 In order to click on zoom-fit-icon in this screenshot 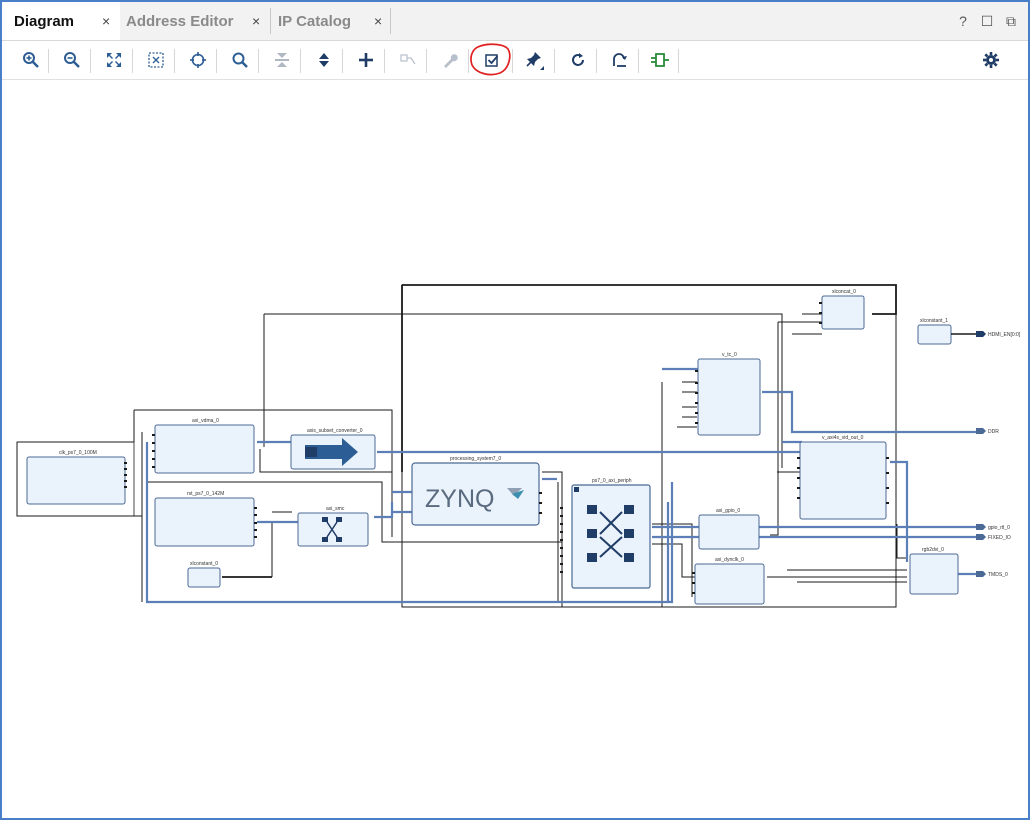, I will do `click(114, 60)`.